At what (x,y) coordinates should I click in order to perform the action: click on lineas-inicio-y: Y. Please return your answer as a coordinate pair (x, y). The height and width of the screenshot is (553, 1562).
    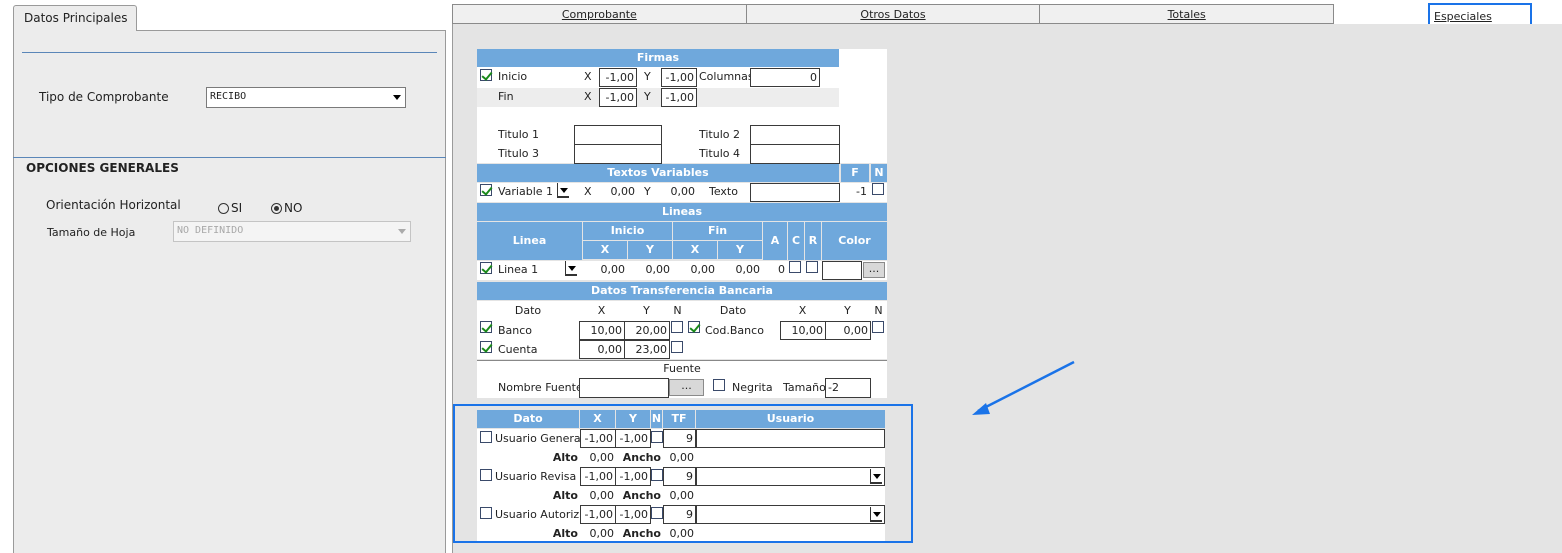
    Looking at the image, I should click on (650, 250).